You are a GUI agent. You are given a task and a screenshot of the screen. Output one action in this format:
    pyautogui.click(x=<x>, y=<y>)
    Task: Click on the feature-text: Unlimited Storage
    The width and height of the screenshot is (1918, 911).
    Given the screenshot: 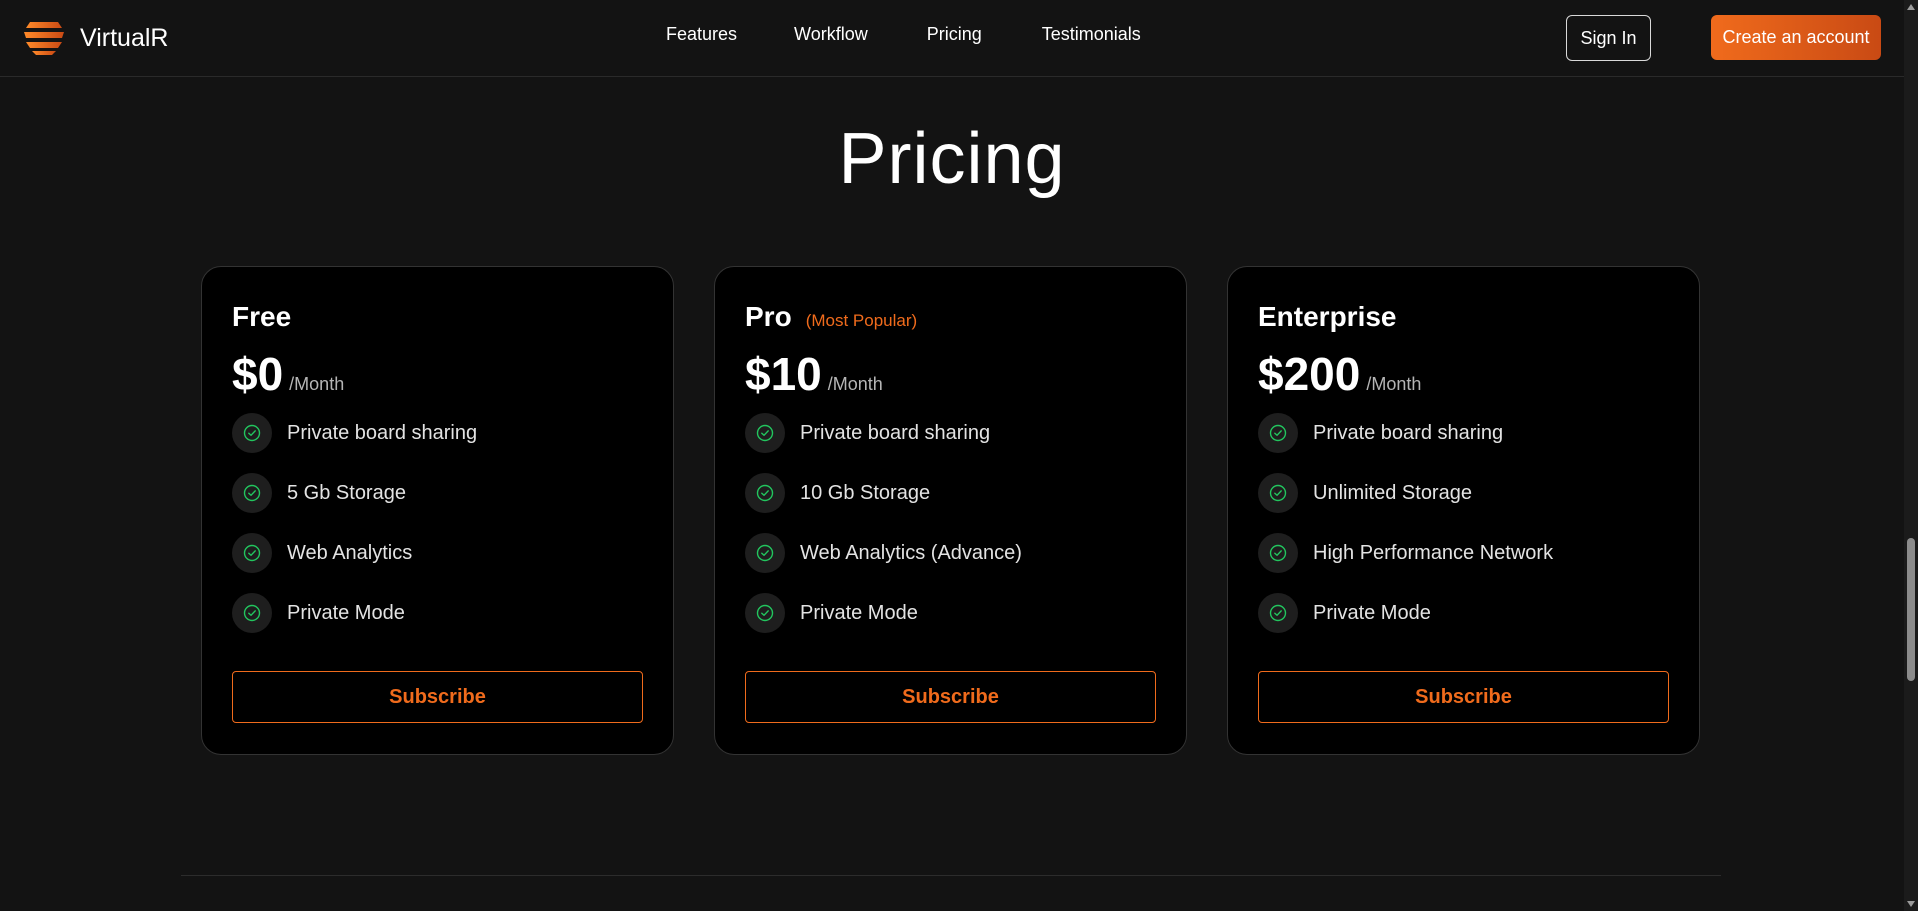 What is the action you would take?
    pyautogui.click(x=1392, y=492)
    